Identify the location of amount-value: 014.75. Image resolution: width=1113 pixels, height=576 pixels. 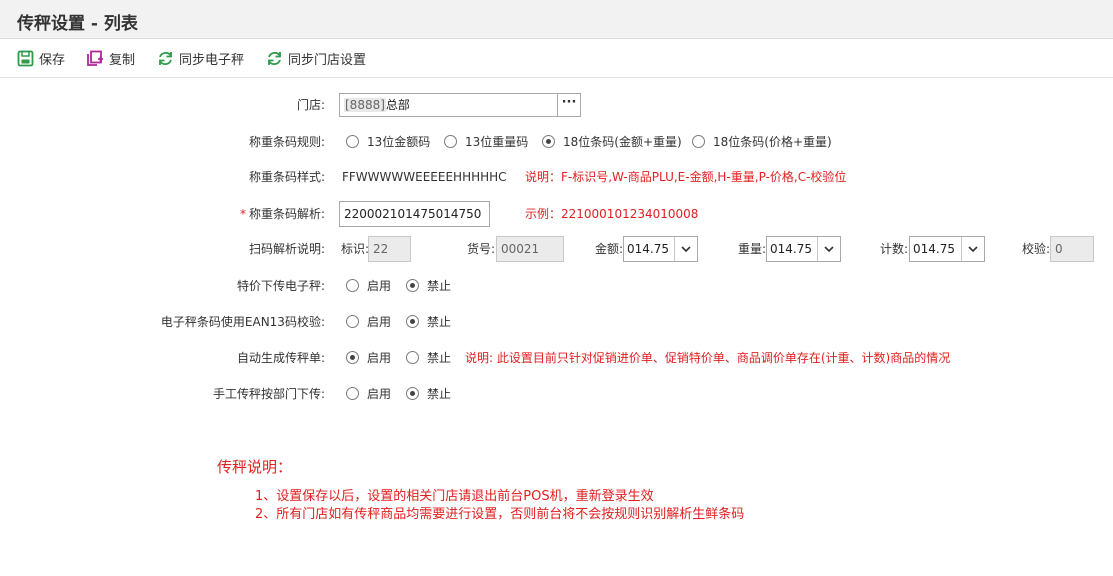
(648, 249).